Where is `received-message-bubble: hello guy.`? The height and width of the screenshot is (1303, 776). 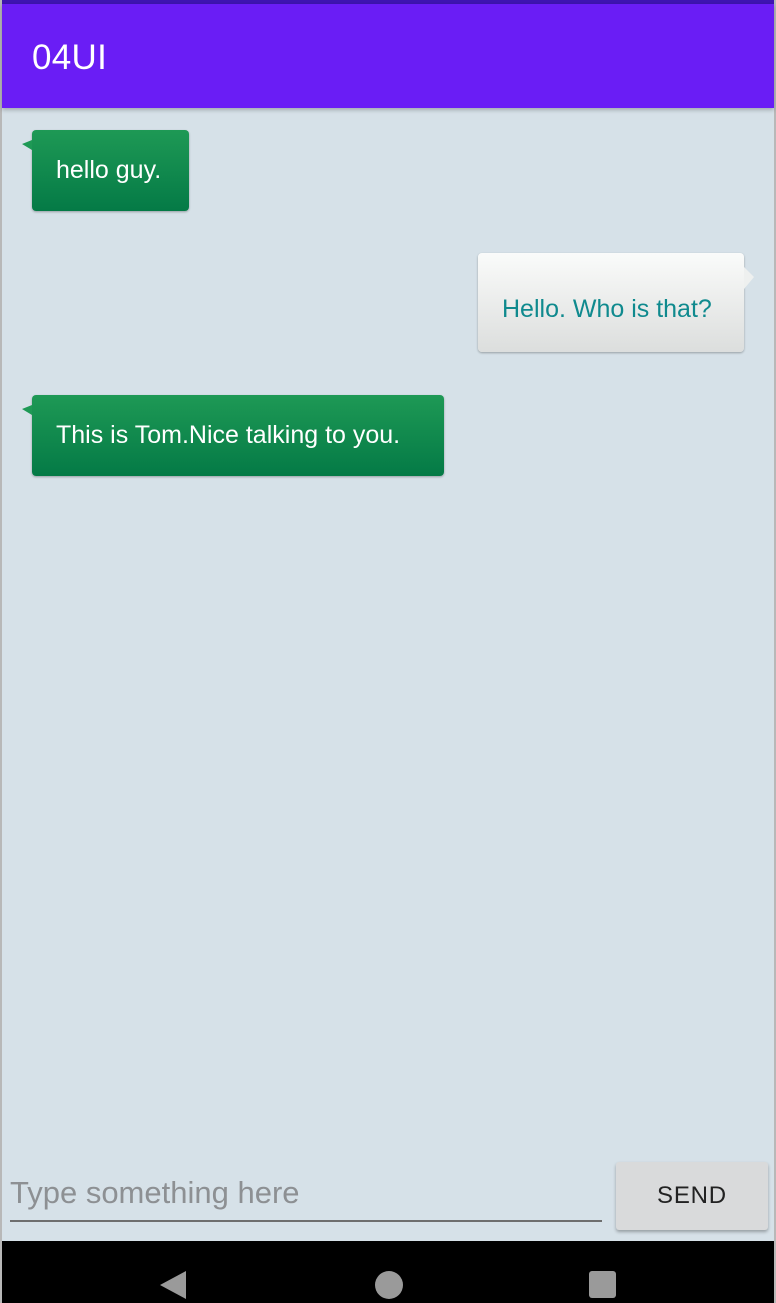 received-message-bubble: hello guy. is located at coordinates (105, 170).